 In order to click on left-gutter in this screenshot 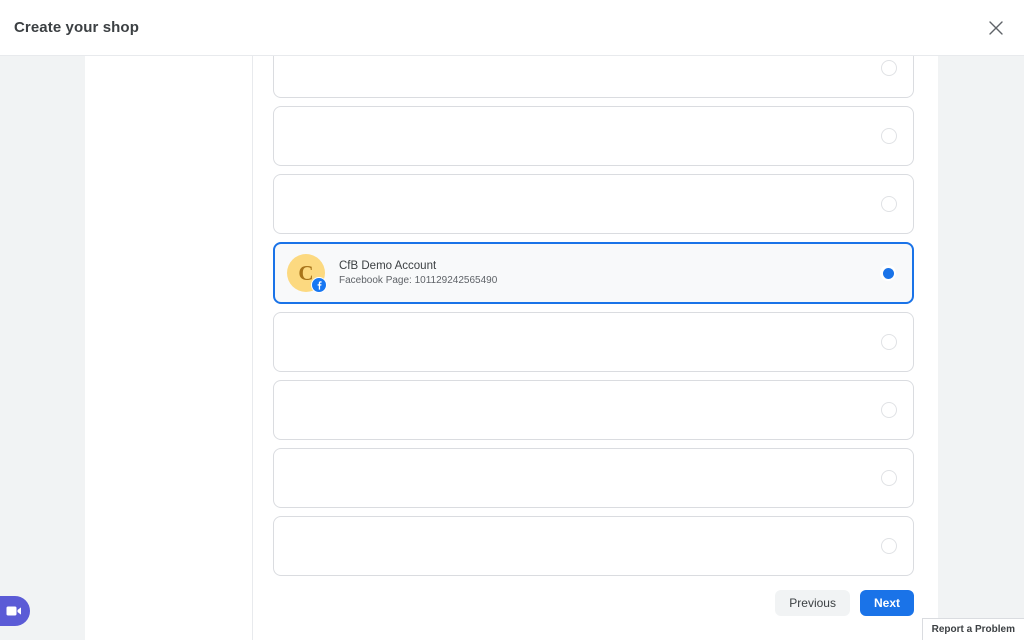, I will do `click(42, 348)`.